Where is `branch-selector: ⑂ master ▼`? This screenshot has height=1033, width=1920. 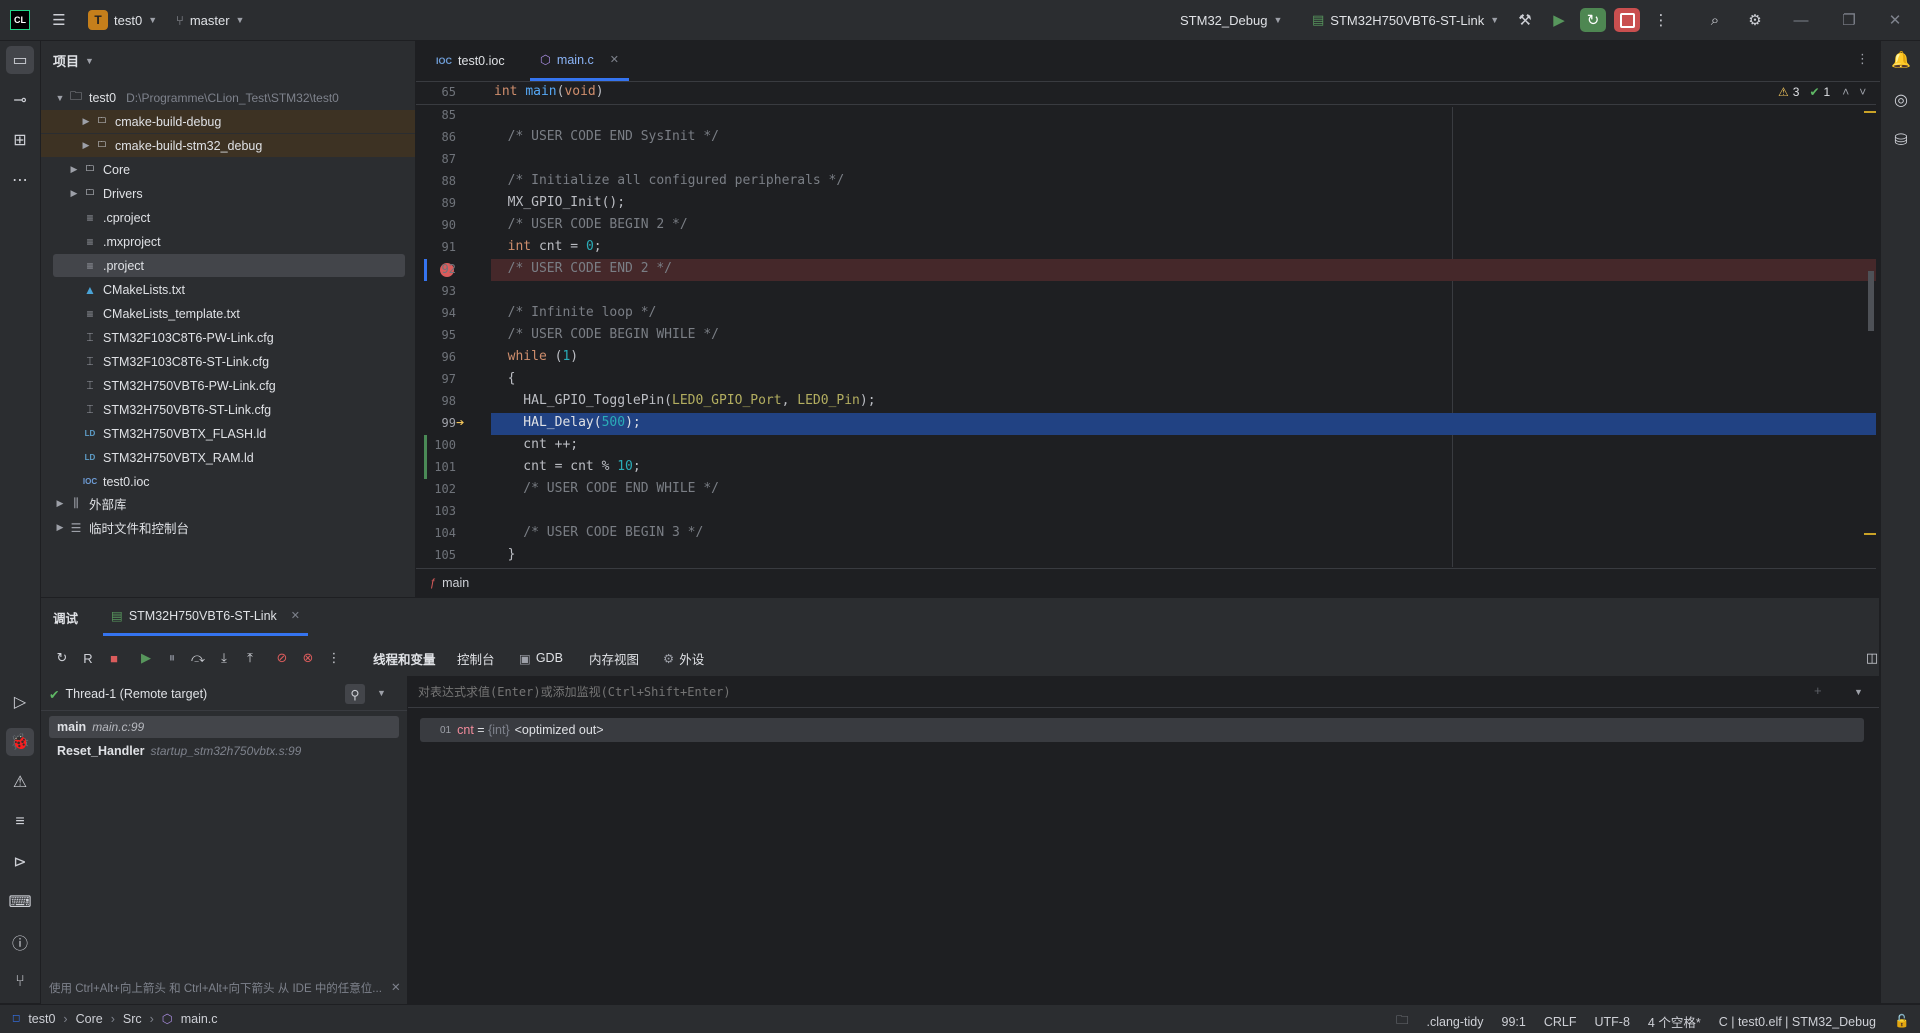 branch-selector: ⑂ master ▼ is located at coordinates (210, 20).